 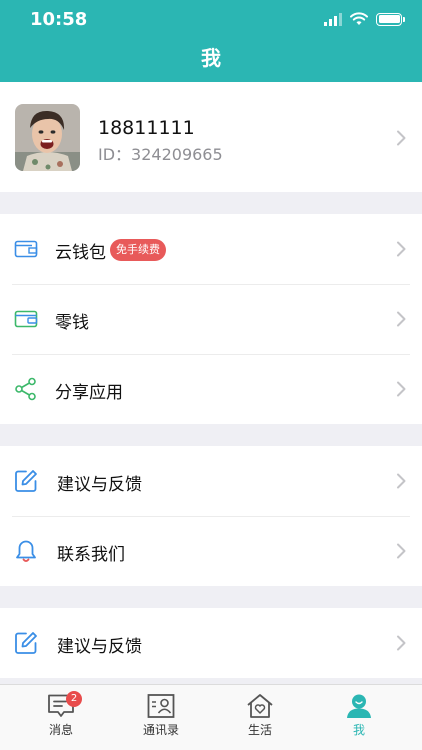 I want to click on menu-section-feedback: 建议与反馈, so click(x=211, y=643).